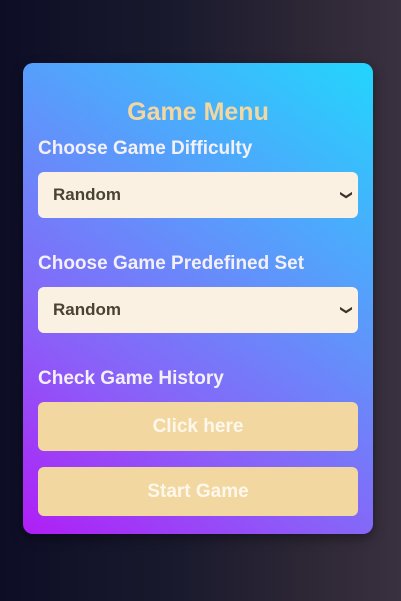  I want to click on predefined-set-select: Random ❯, so click(198, 310).